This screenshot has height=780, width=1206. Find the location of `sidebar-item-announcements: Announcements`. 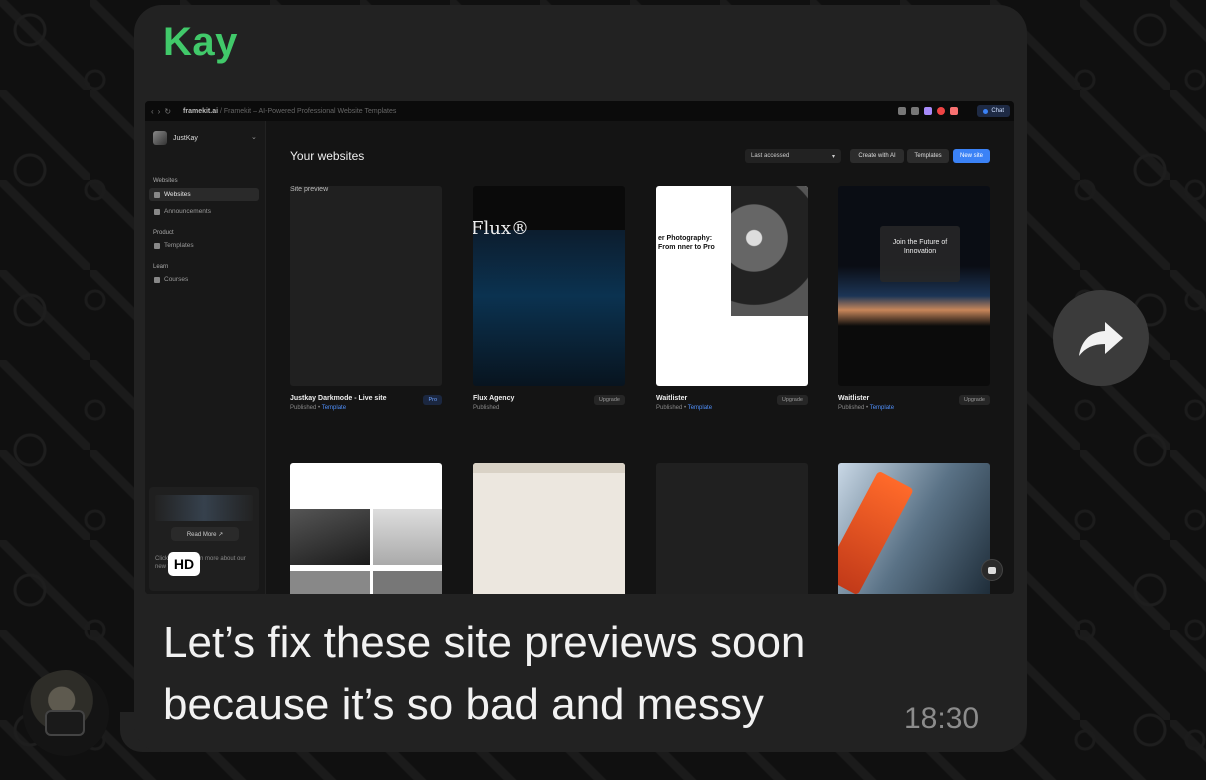

sidebar-item-announcements: Announcements is located at coordinates (204, 211).